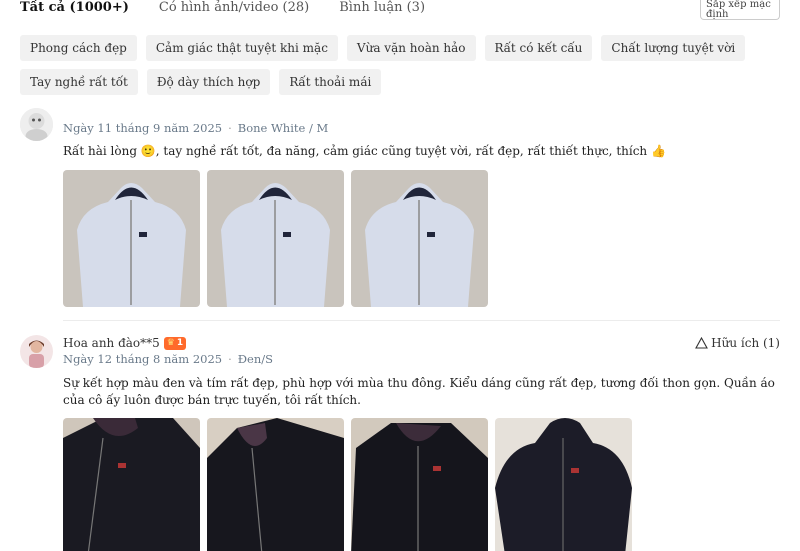 This screenshot has width=800, height=551. What do you see at coordinates (673, 48) in the screenshot?
I see `chip-great-quality: Chất lượng tuyệt vời` at bounding box center [673, 48].